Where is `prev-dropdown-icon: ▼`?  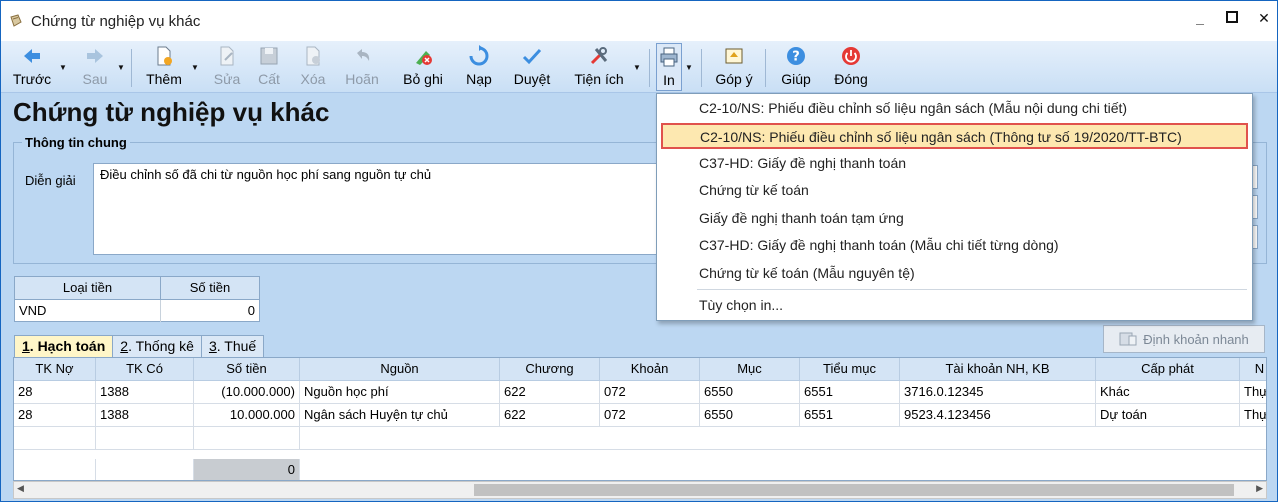
prev-dropdown-icon: ▼ is located at coordinates (63, 67).